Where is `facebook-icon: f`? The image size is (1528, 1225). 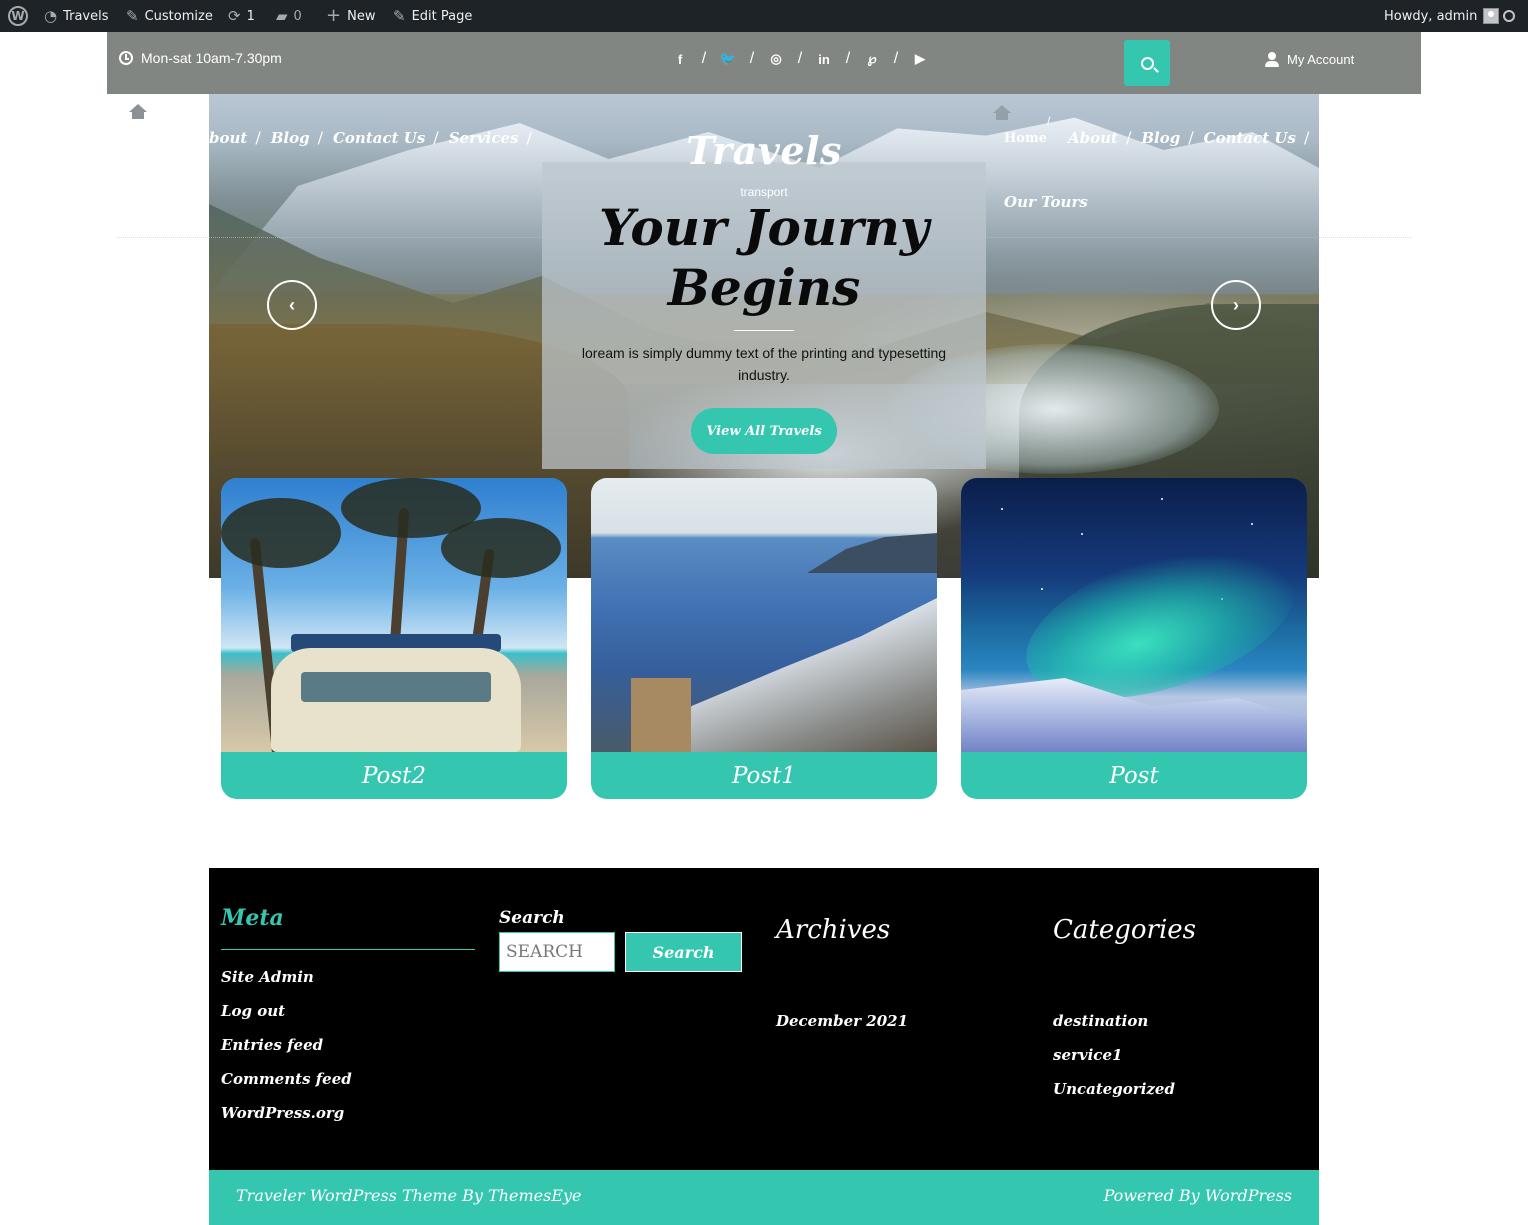
facebook-icon: f is located at coordinates (680, 59).